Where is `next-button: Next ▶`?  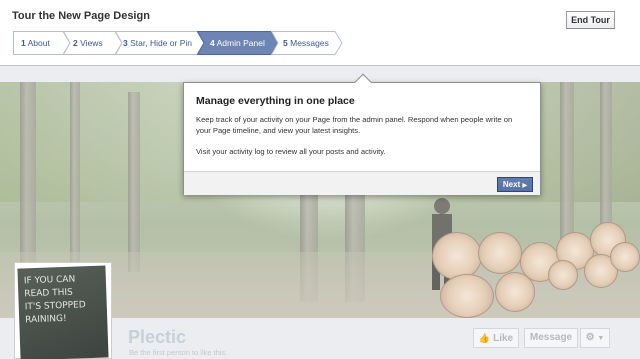 next-button: Next ▶ is located at coordinates (515, 184).